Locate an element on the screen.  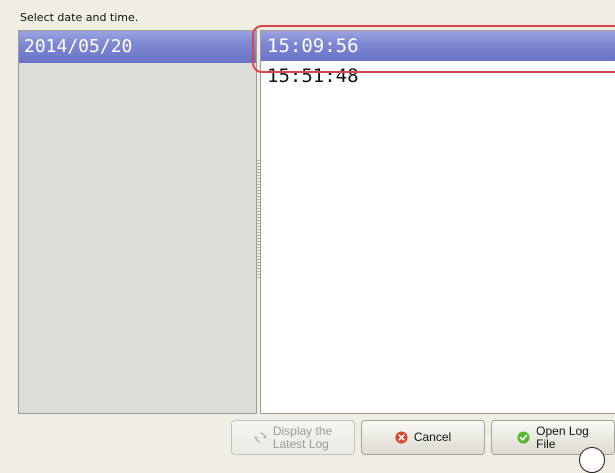
date-item: 2014/05/20 is located at coordinates (137, 47).